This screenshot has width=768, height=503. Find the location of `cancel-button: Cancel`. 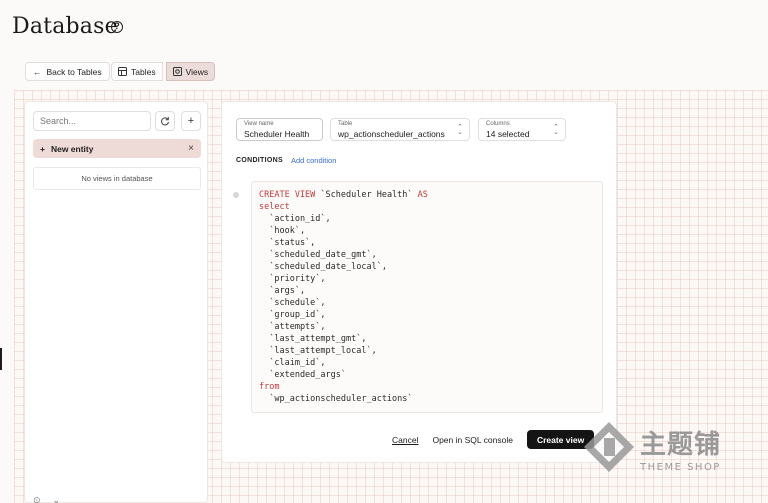

cancel-button: Cancel is located at coordinates (405, 440).